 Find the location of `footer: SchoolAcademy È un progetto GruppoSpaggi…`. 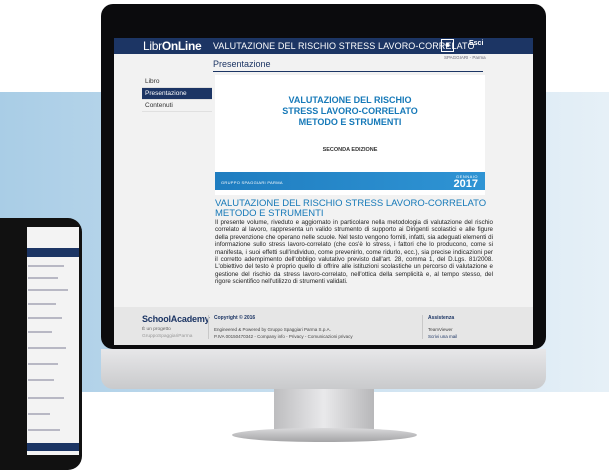

footer: SchoolAcademy È un progetto GruppoSpaggi… is located at coordinates (323, 326).